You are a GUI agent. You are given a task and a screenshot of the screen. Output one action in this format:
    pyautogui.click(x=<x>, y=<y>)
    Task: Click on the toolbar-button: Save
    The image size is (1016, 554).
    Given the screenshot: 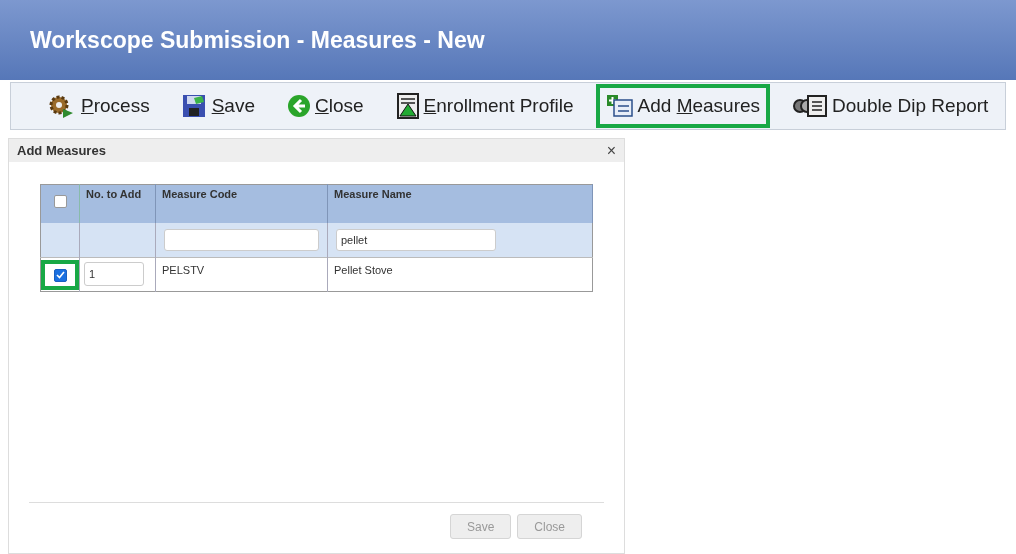 What is the action you would take?
    pyautogui.click(x=218, y=106)
    